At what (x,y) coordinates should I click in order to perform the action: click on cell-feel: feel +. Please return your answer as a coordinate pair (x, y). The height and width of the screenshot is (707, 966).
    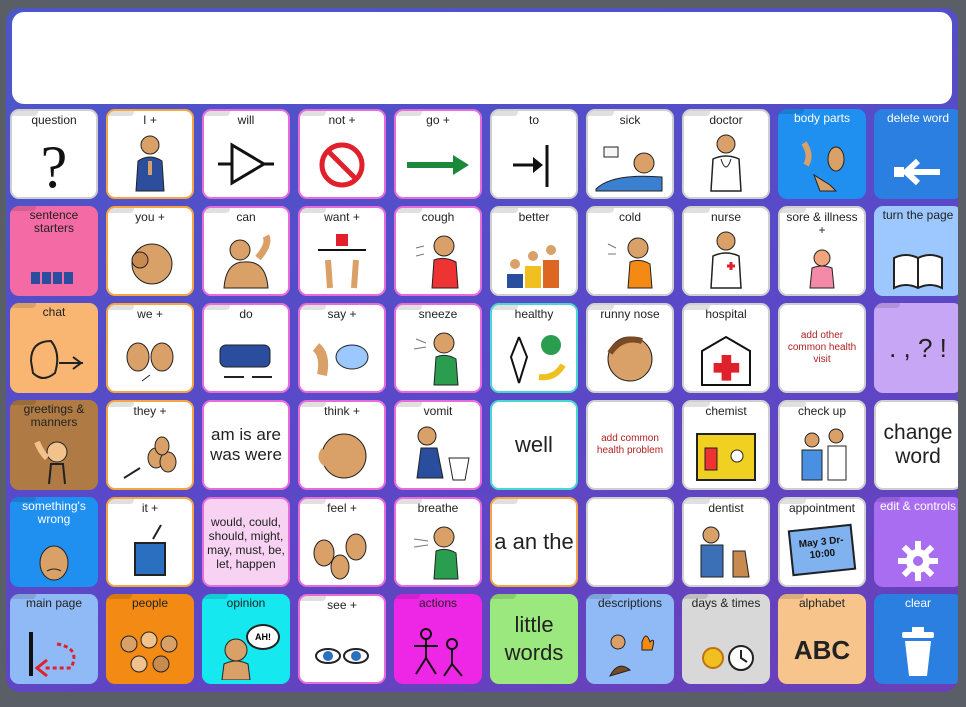
    Looking at the image, I should click on (342, 542).